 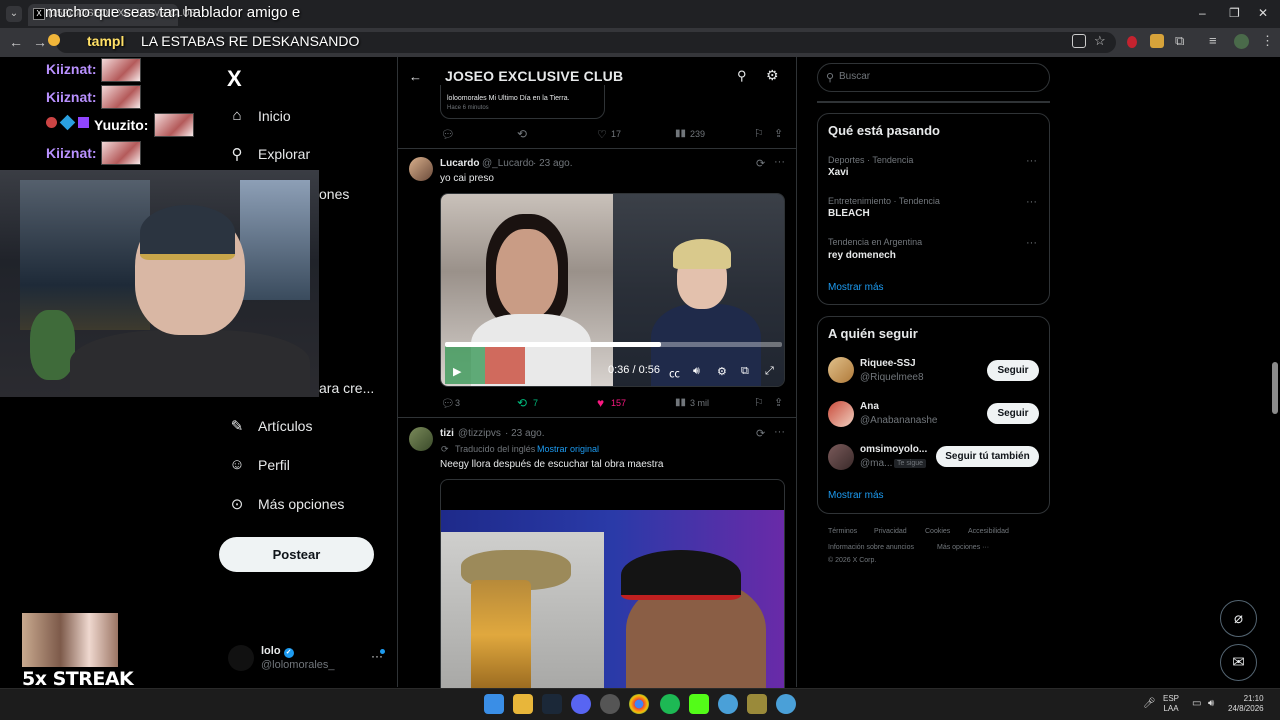 I want to click on search-icon: ⚲, so click(x=742, y=76).